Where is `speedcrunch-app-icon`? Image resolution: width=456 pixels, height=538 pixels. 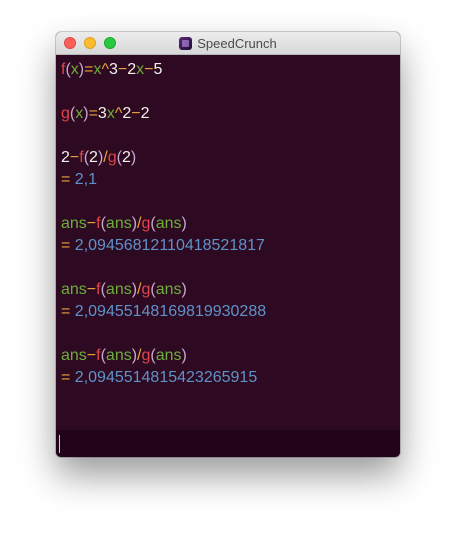
speedcrunch-app-icon is located at coordinates (186, 43).